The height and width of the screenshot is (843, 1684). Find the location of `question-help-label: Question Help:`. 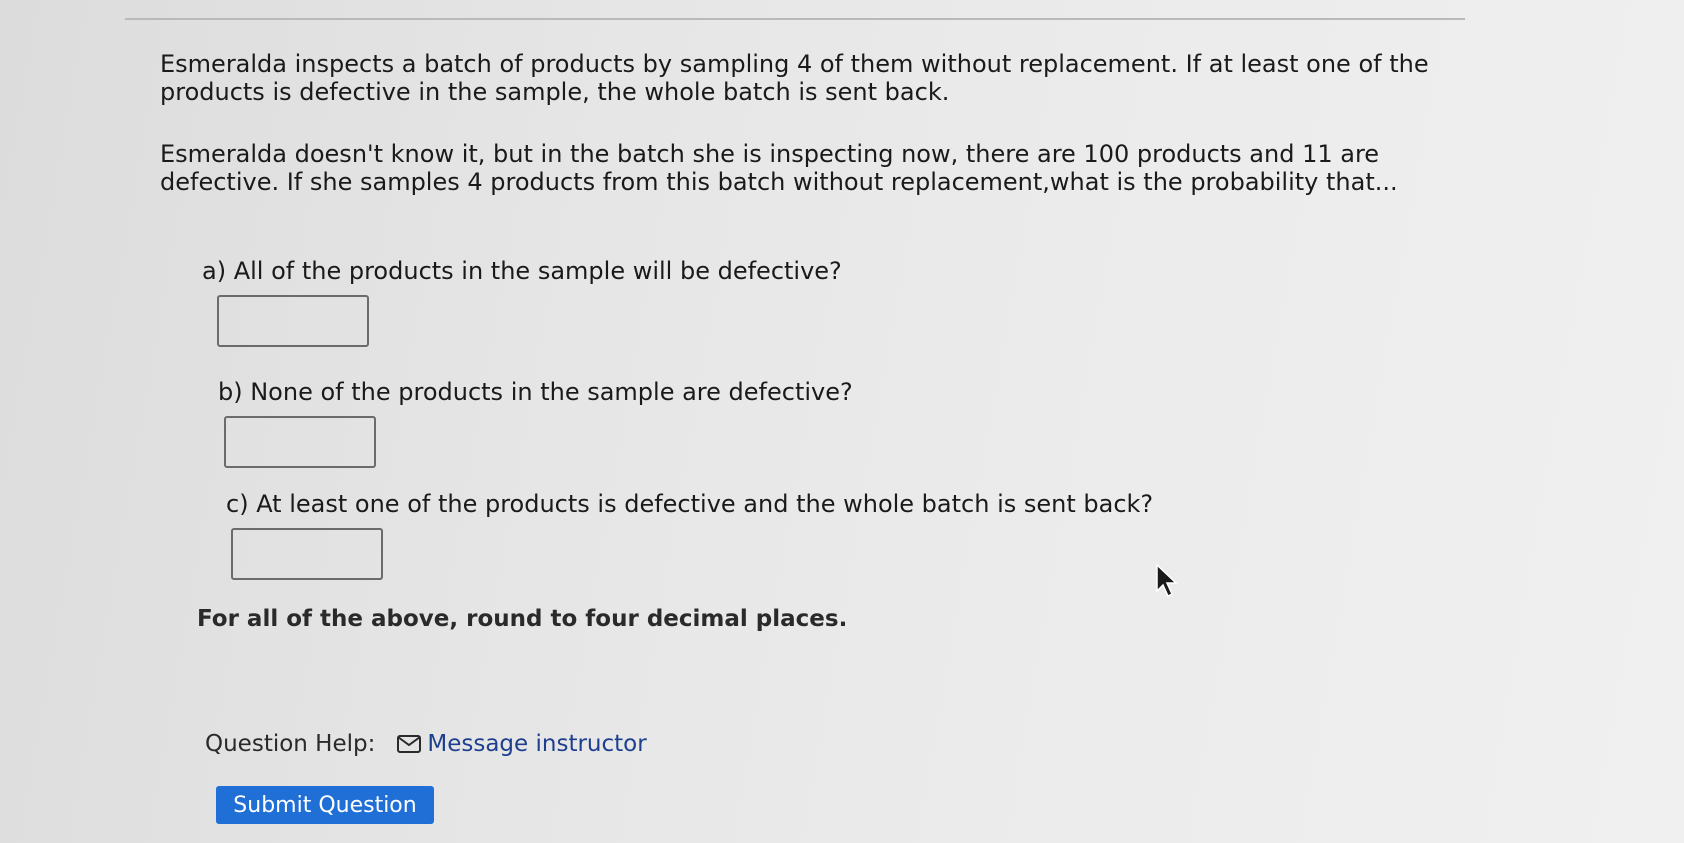

question-help-label: Question Help: is located at coordinates (290, 744).